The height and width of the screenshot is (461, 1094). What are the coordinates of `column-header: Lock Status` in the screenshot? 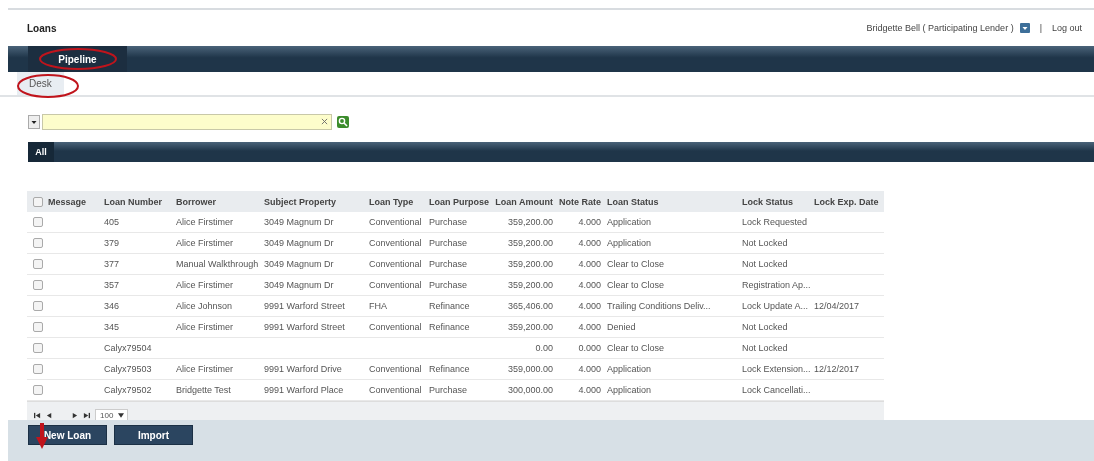 It's located at (767, 201).